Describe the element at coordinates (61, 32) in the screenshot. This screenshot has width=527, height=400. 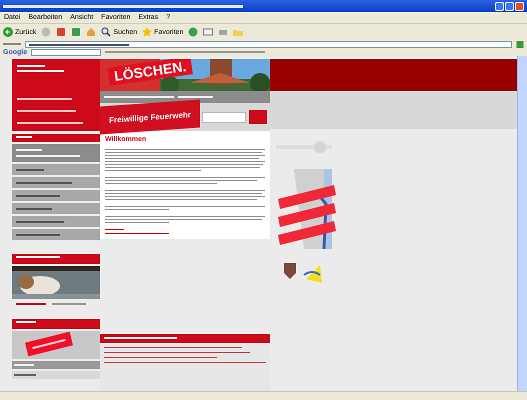
I see `stop-icon` at that location.